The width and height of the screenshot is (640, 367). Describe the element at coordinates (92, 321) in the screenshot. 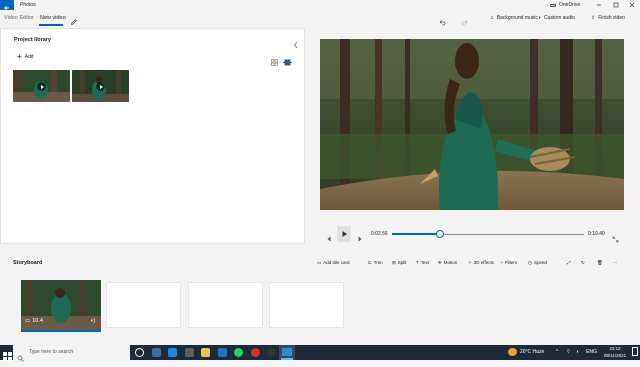

I see `clip-volume-icon: ◖)` at that location.